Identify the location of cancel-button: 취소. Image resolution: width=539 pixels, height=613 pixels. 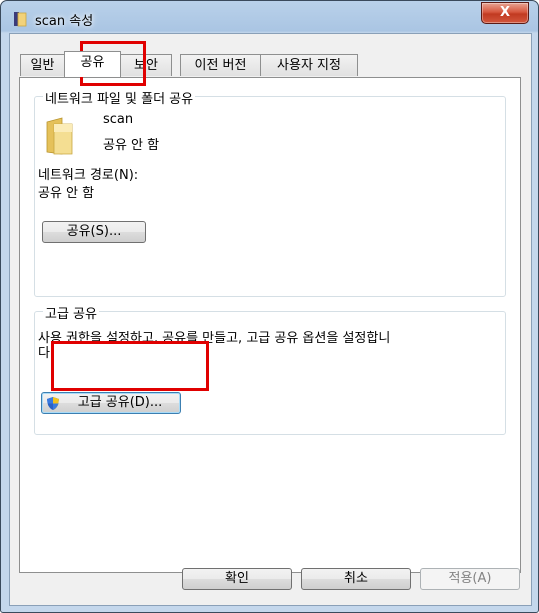
(356, 579).